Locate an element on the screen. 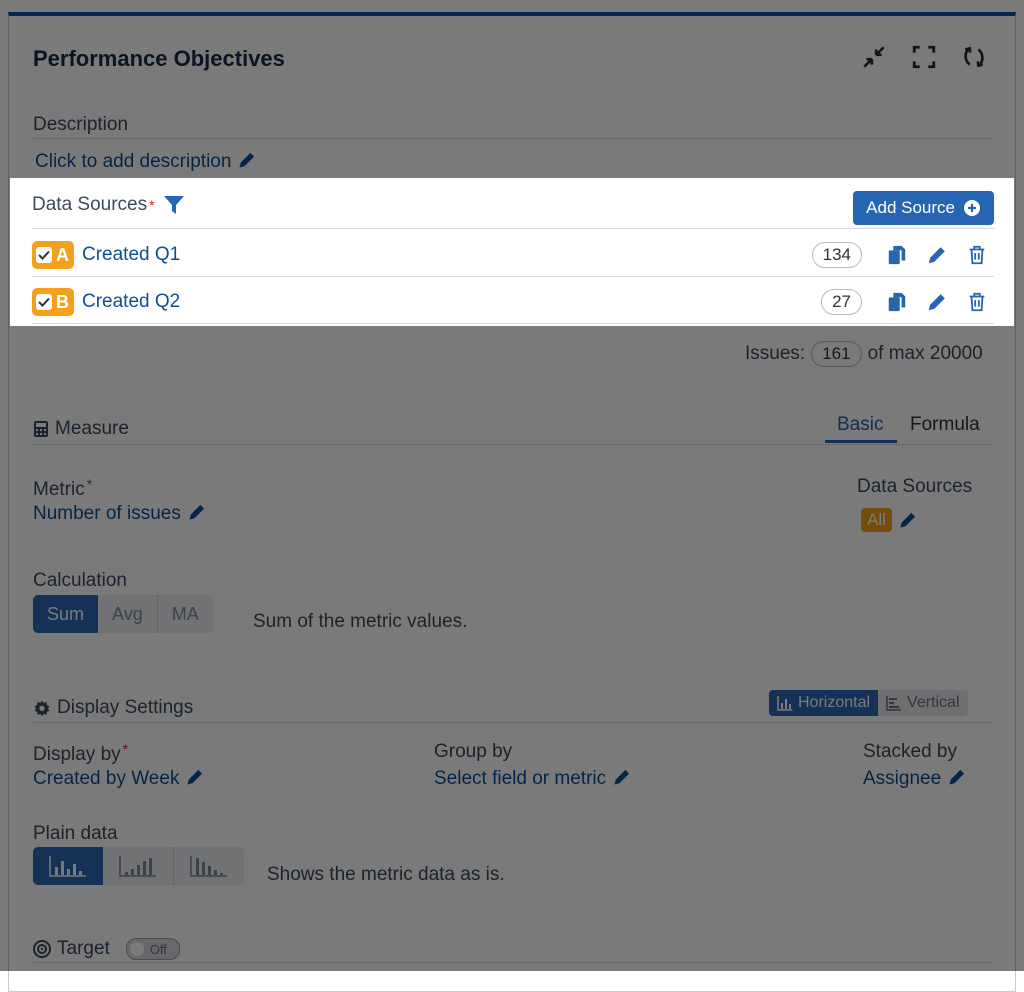 The height and width of the screenshot is (992, 1024). source-badge-b: B is located at coordinates (53, 302).